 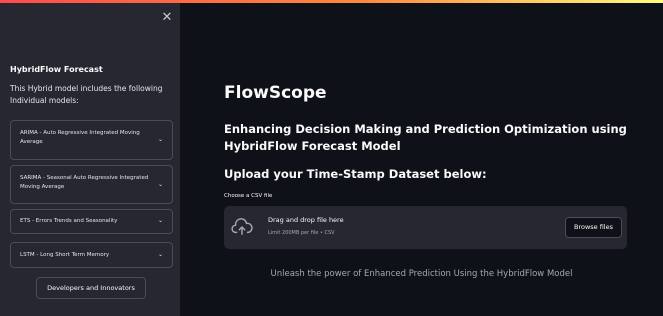 What do you see at coordinates (56, 69) in the screenshot?
I see `sidebar-title: HybridFlow Forecast` at bounding box center [56, 69].